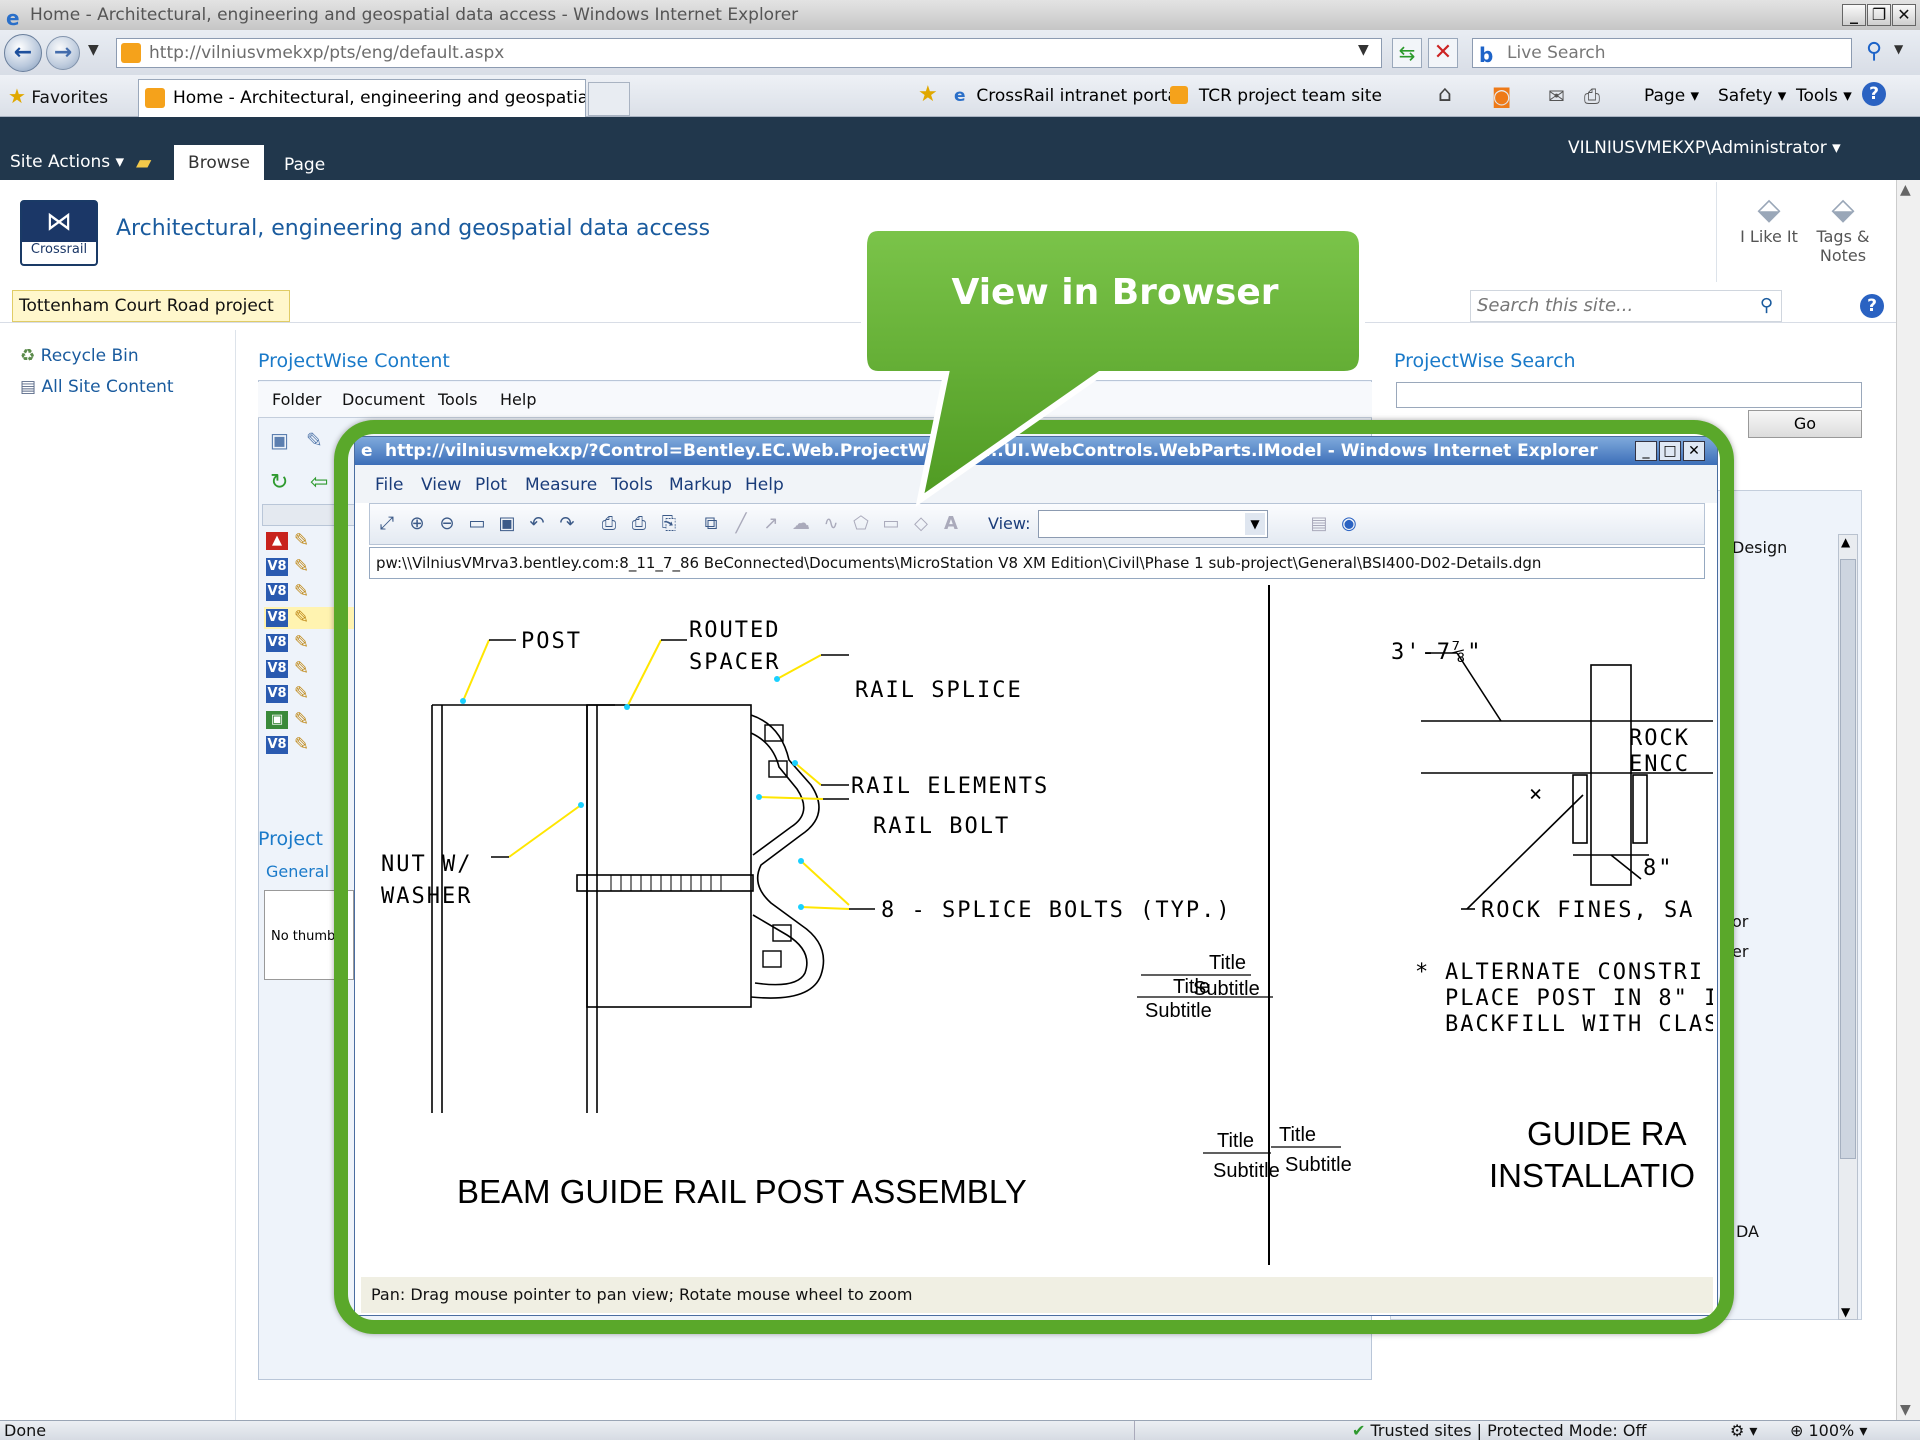 The height and width of the screenshot is (1440, 1920). Describe the element at coordinates (1671, 96) in the screenshot. I see `page-menu: Page ▾` at that location.